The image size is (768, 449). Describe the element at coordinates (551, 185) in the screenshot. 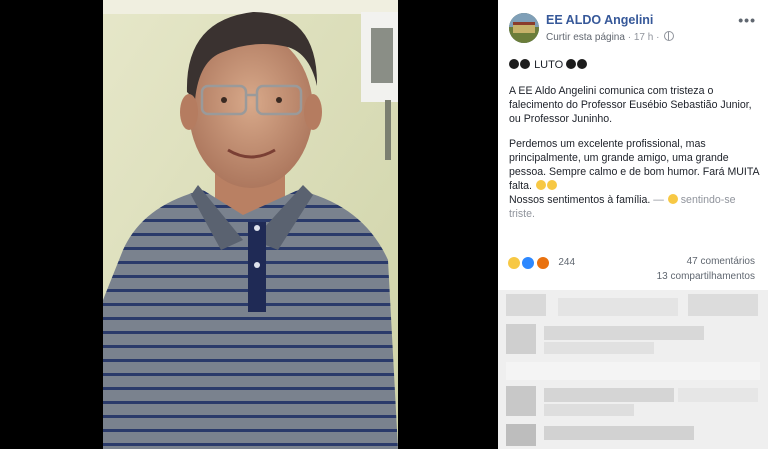

I see `crying-emoji-icon` at that location.